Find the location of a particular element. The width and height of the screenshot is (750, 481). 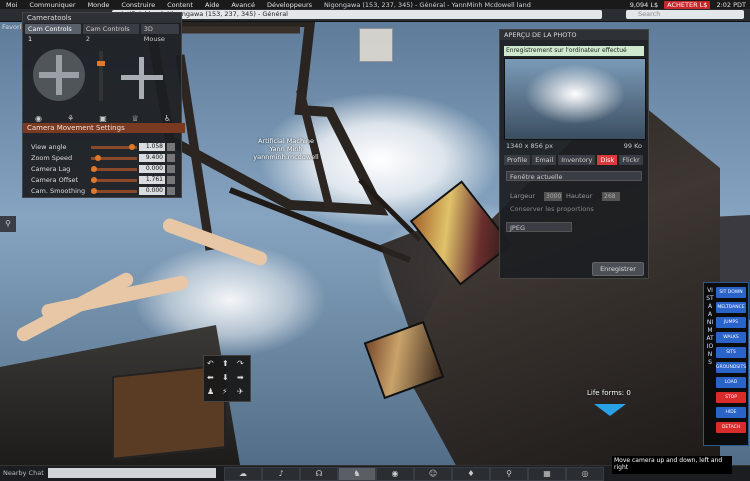

menu-item: Avancé is located at coordinates (243, 5).